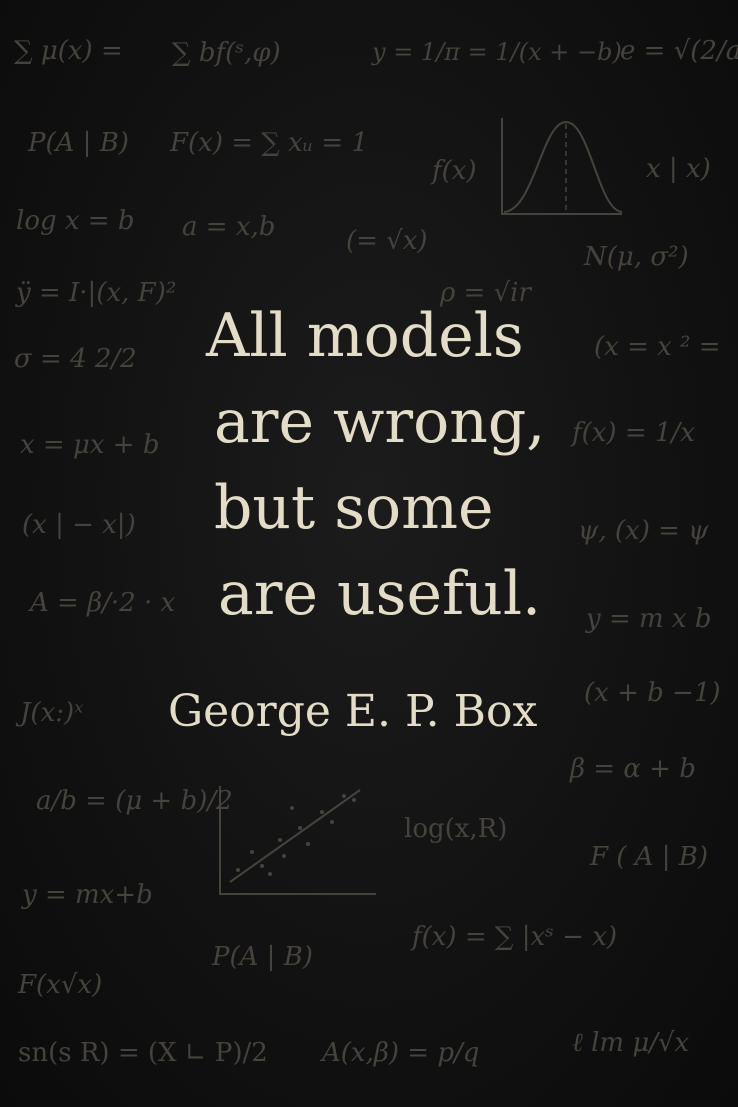 This screenshot has height=1107, width=738. I want to click on formula-A-x-beta: A(x,β) = p/q, so click(401, 1053).